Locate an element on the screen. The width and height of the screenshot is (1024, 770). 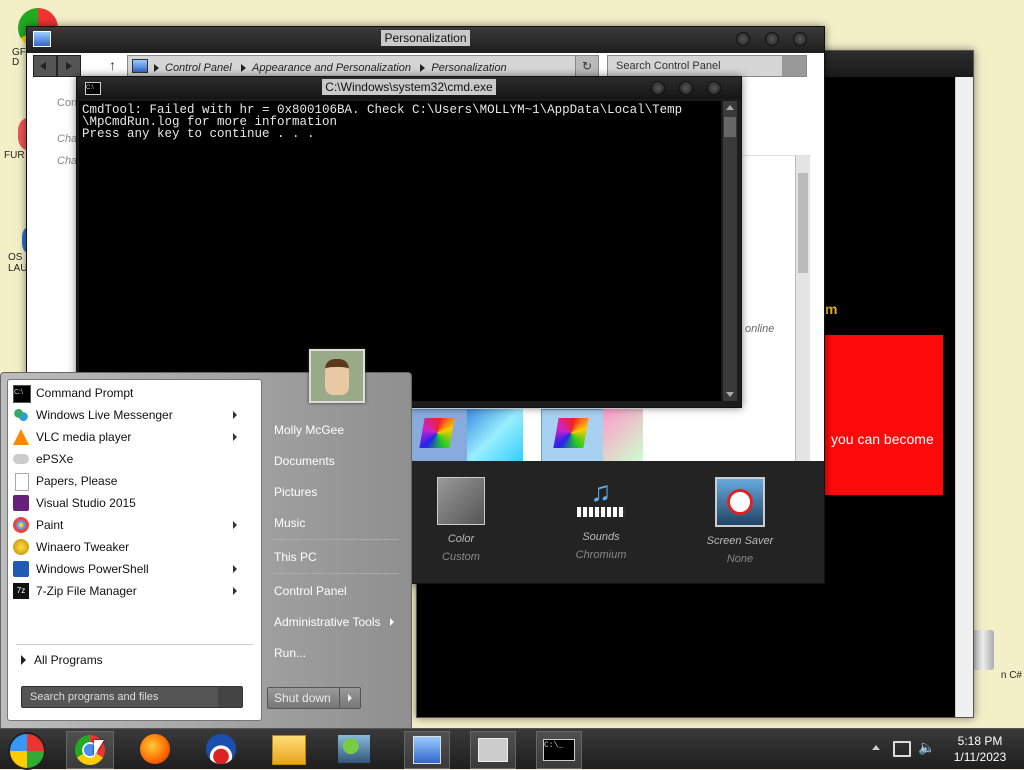
sounds-setting: ♫ Sounds Chromium is located at coordinates (601, 519).